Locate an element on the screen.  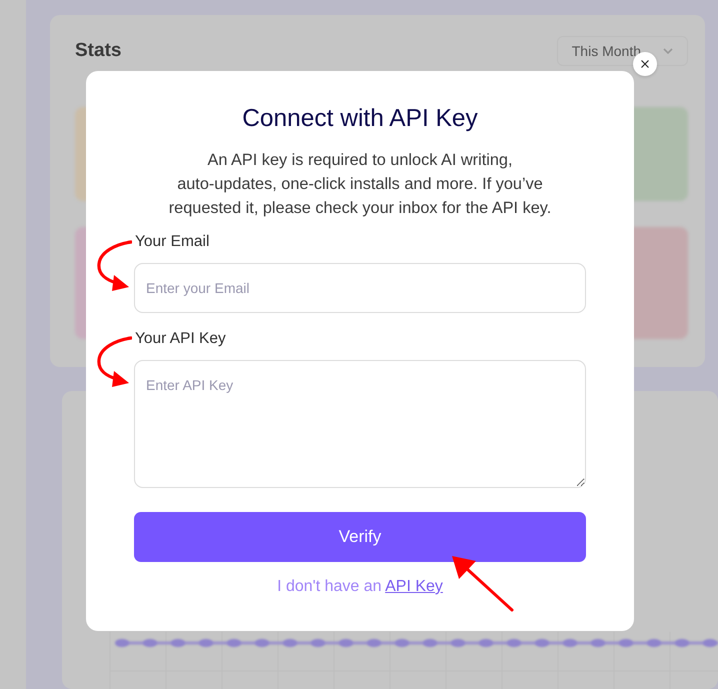
verify-button: Verify is located at coordinates (360, 537).